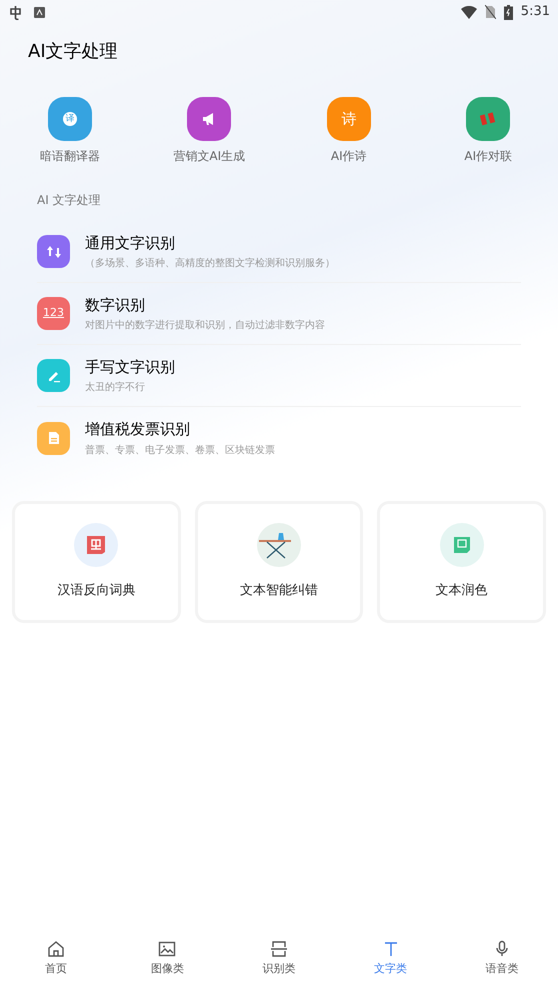 The height and width of the screenshot is (992, 558). What do you see at coordinates (73, 52) in the screenshot?
I see `page-title: AI文字处理` at bounding box center [73, 52].